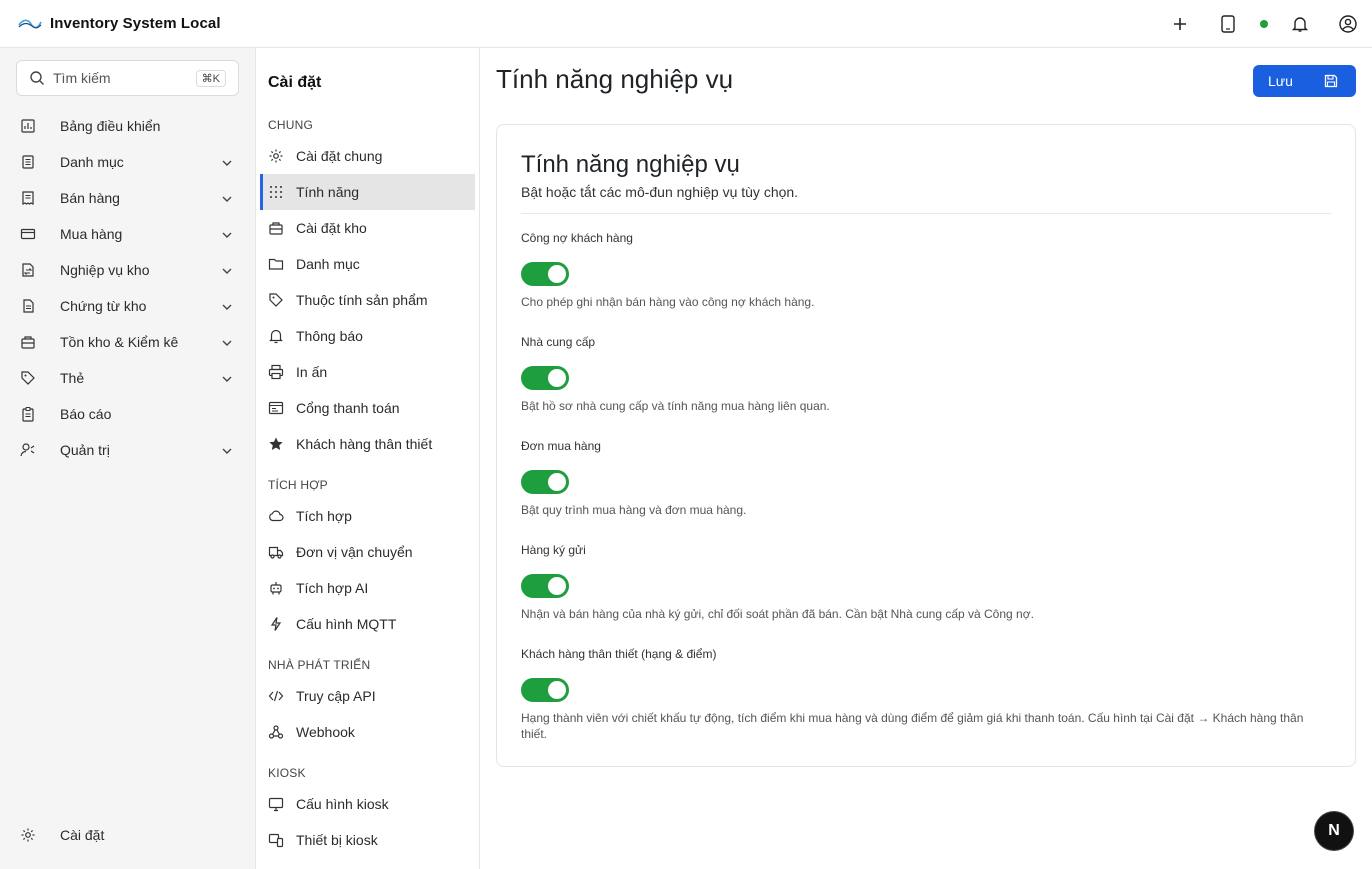  What do you see at coordinates (276, 696) in the screenshot?
I see `code-icon` at bounding box center [276, 696].